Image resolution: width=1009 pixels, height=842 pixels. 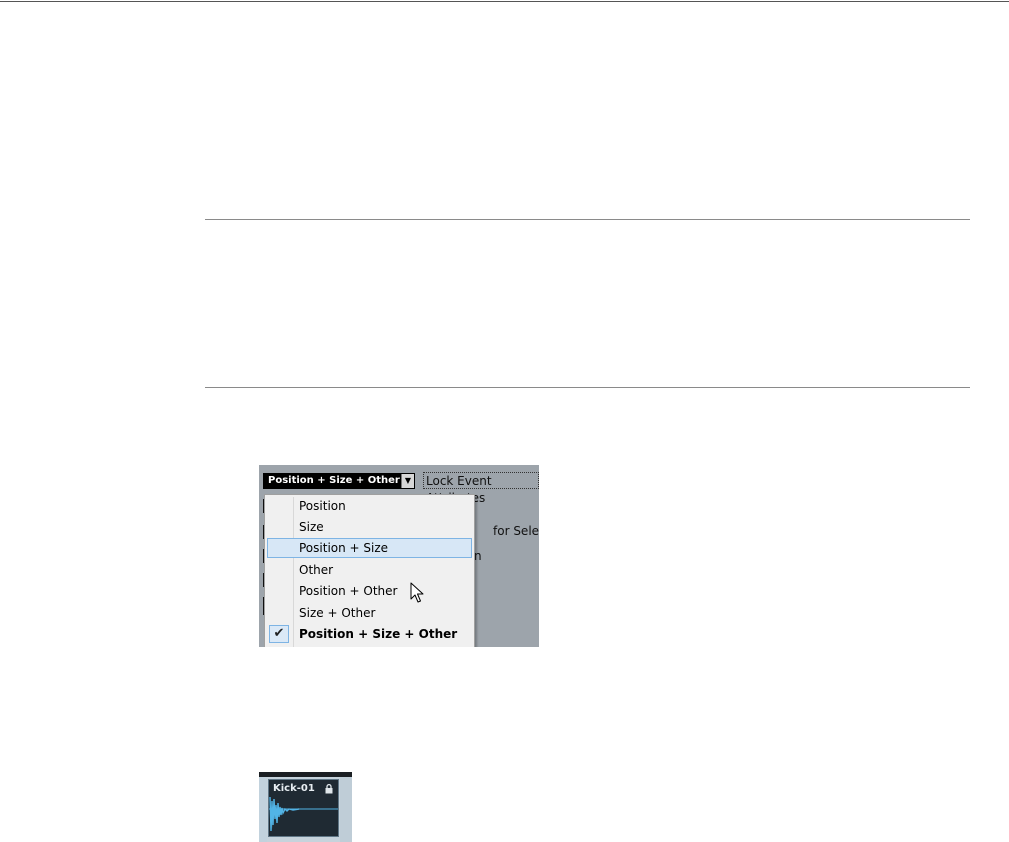 I want to click on menu-item-position-size: Position + Size, so click(x=369, y=548).